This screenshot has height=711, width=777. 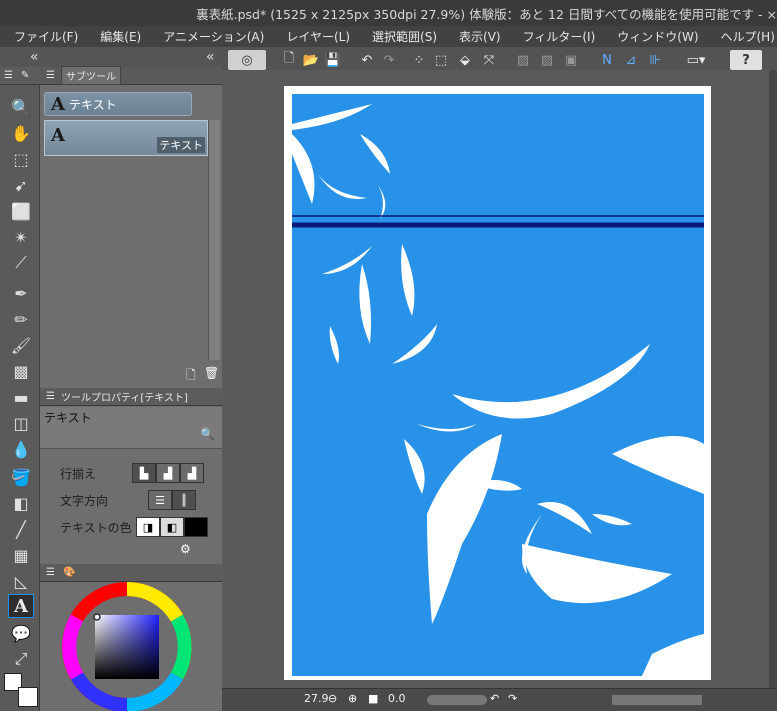 What do you see at coordinates (21, 659) in the screenshot?
I see `correct-line-tool-icon: ⤢` at bounding box center [21, 659].